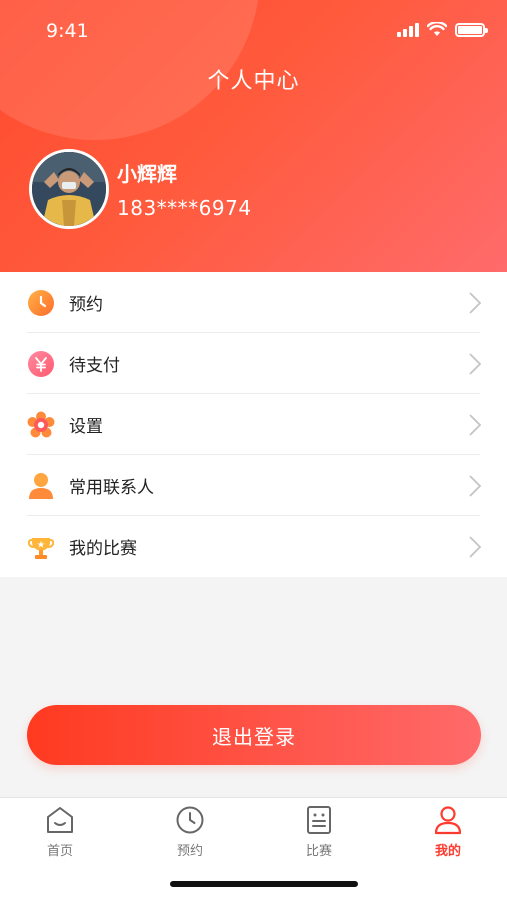  Describe the element at coordinates (437, 29) in the screenshot. I see `wifi-icon` at that location.